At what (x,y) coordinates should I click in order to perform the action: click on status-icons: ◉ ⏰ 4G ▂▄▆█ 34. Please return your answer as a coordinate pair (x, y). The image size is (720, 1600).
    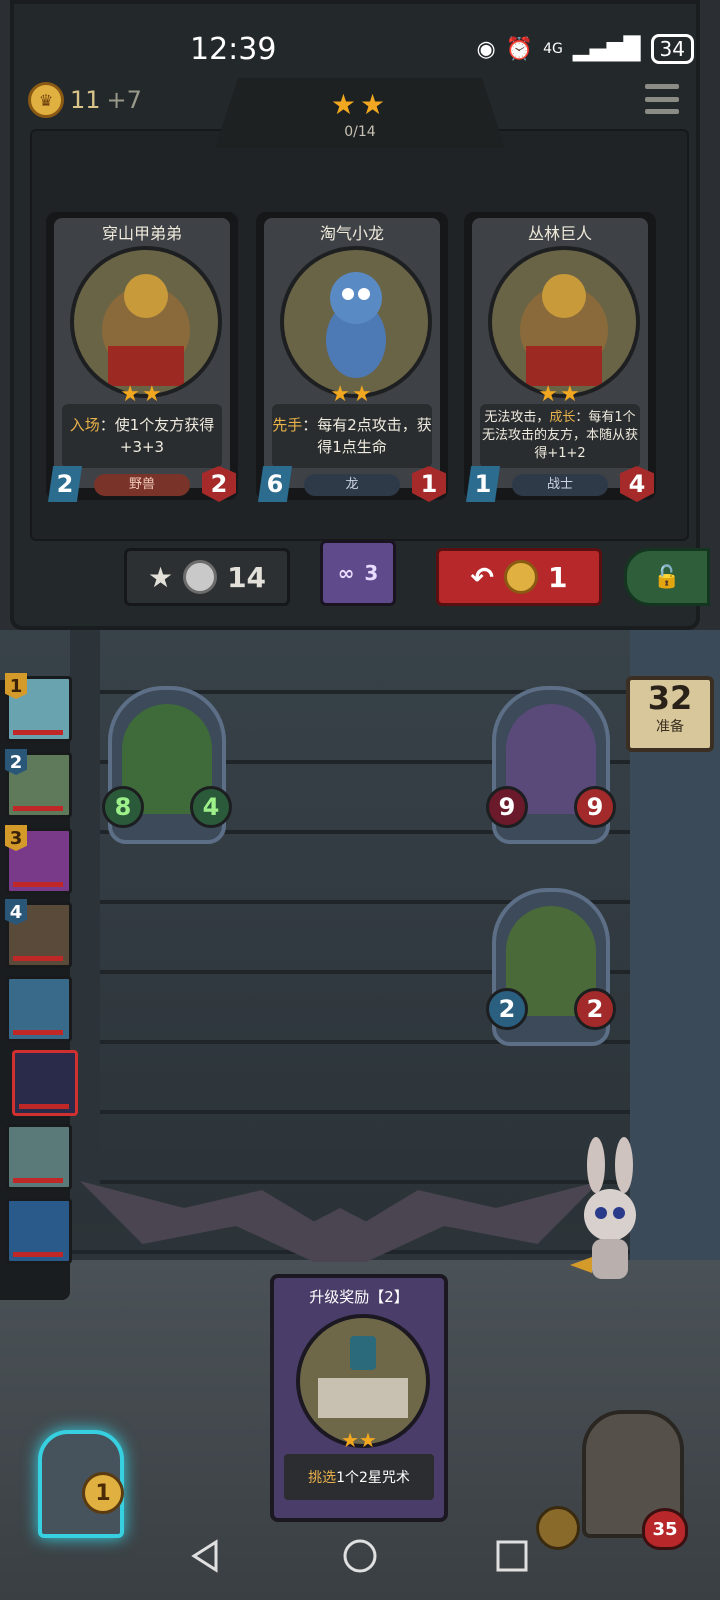
    Looking at the image, I should click on (585, 49).